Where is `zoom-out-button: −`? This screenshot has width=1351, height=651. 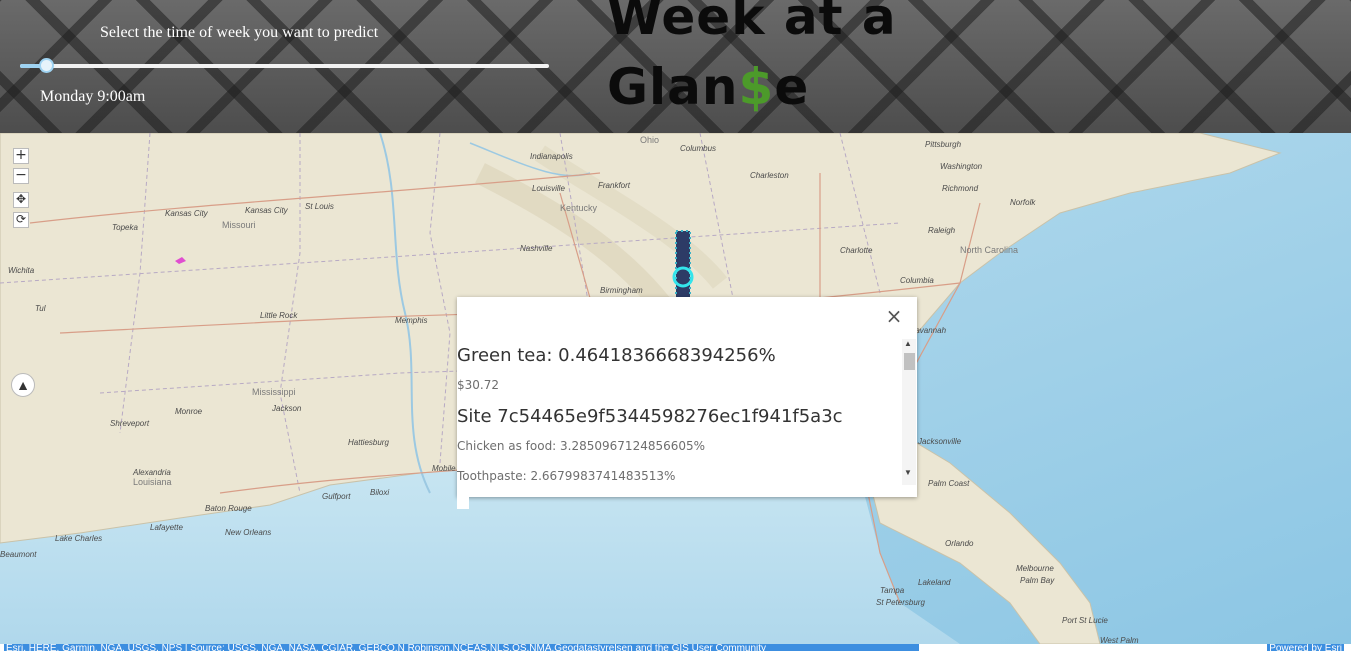 zoom-out-button: − is located at coordinates (21, 176).